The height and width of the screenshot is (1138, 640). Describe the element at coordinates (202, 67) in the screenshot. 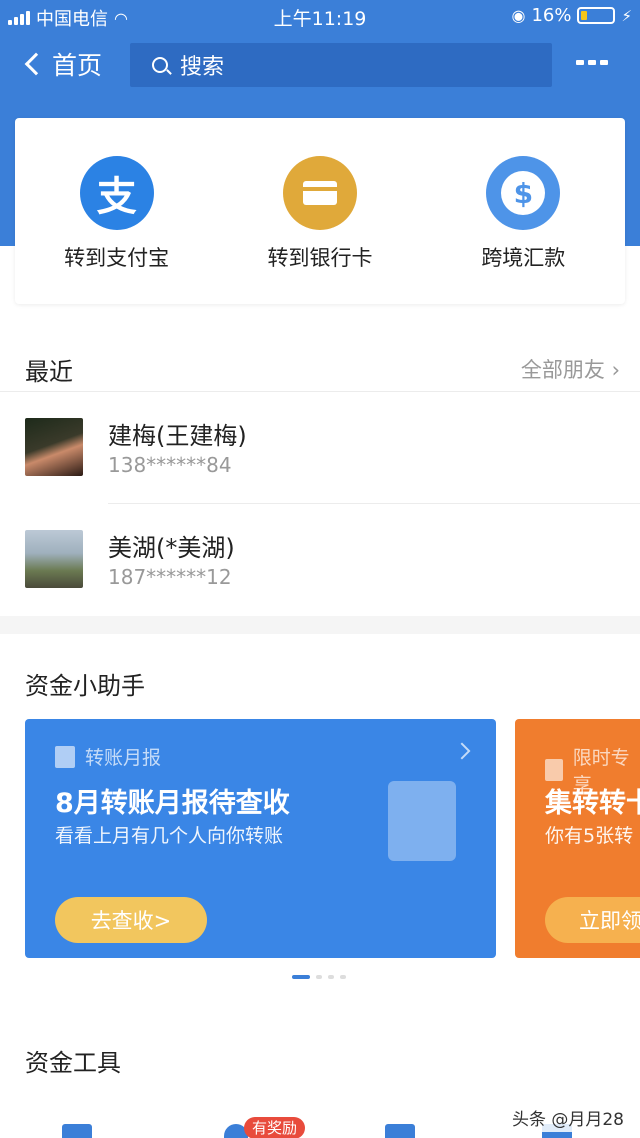

I see `search-placeholder: 搜索` at that location.